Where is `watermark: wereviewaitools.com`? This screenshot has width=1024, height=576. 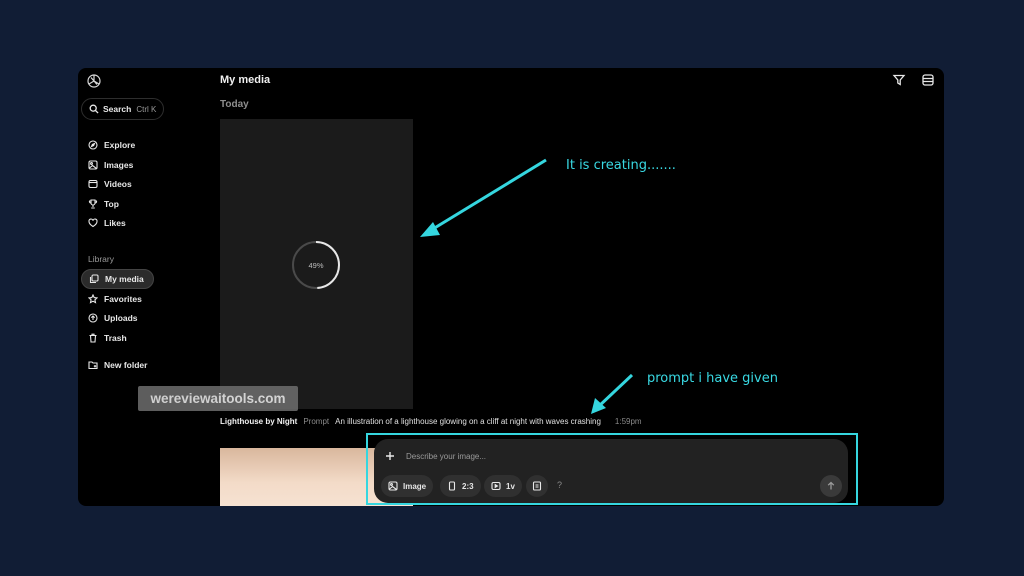 watermark: wereviewaitools.com is located at coordinates (218, 398).